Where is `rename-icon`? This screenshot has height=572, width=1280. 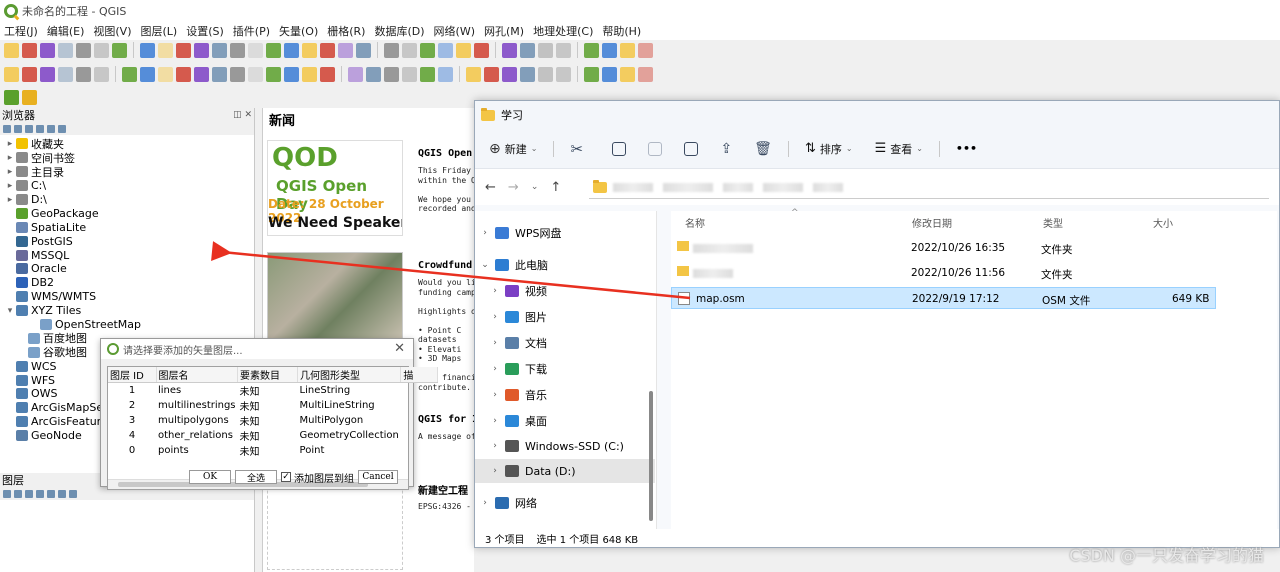 rename-icon is located at coordinates (691, 148).